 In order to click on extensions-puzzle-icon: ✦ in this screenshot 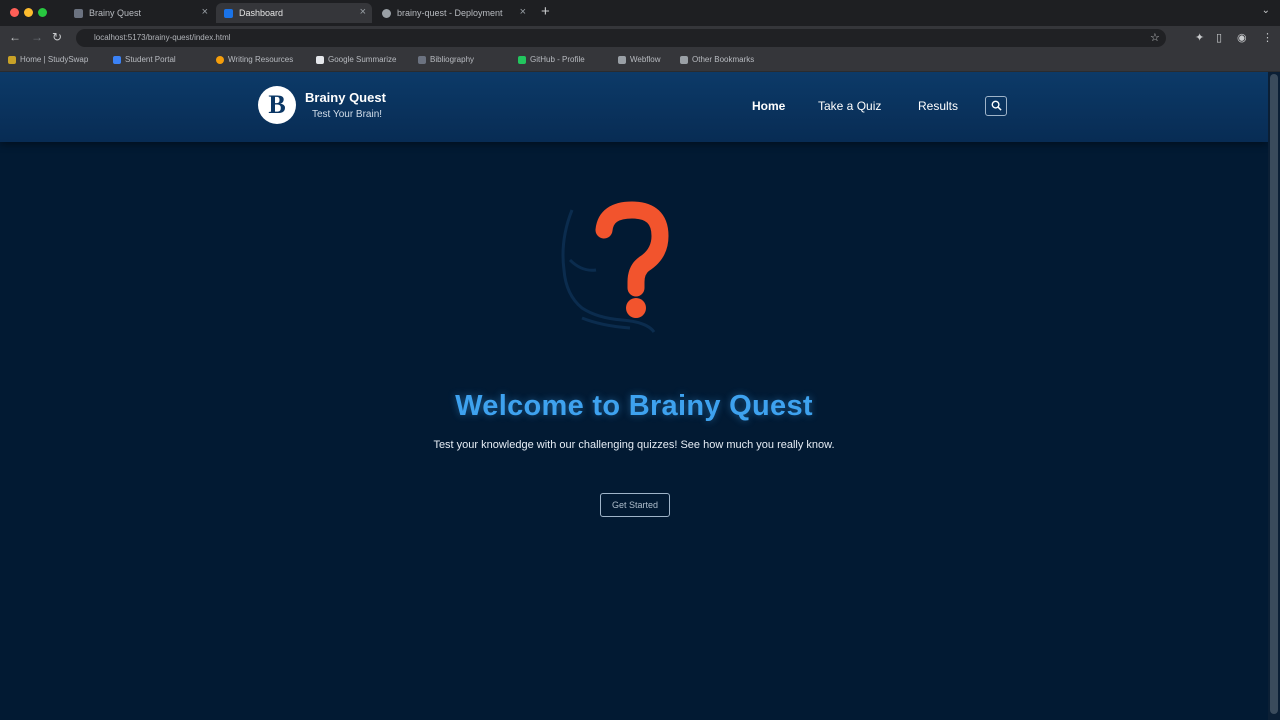, I will do `click(1199, 37)`.